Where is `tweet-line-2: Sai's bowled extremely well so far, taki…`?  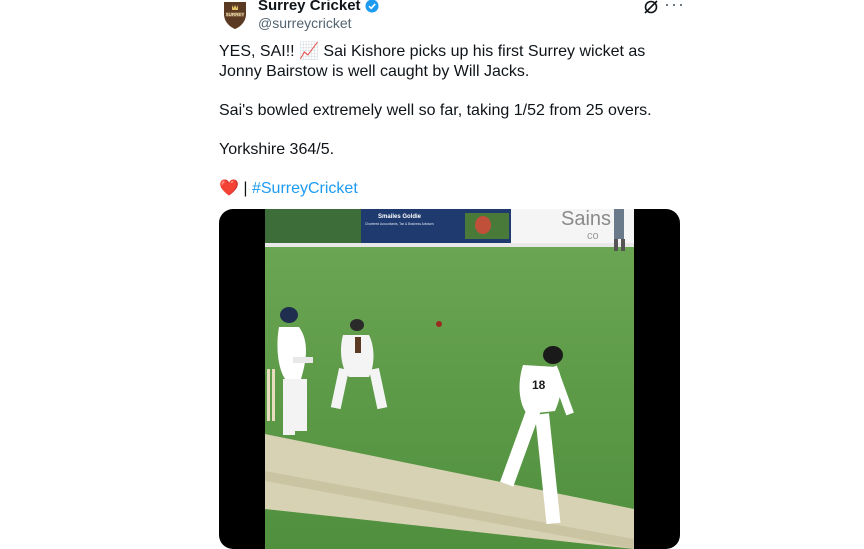
tweet-line-2: Sai's bowled extremely well so far, taki… is located at coordinates (435, 110).